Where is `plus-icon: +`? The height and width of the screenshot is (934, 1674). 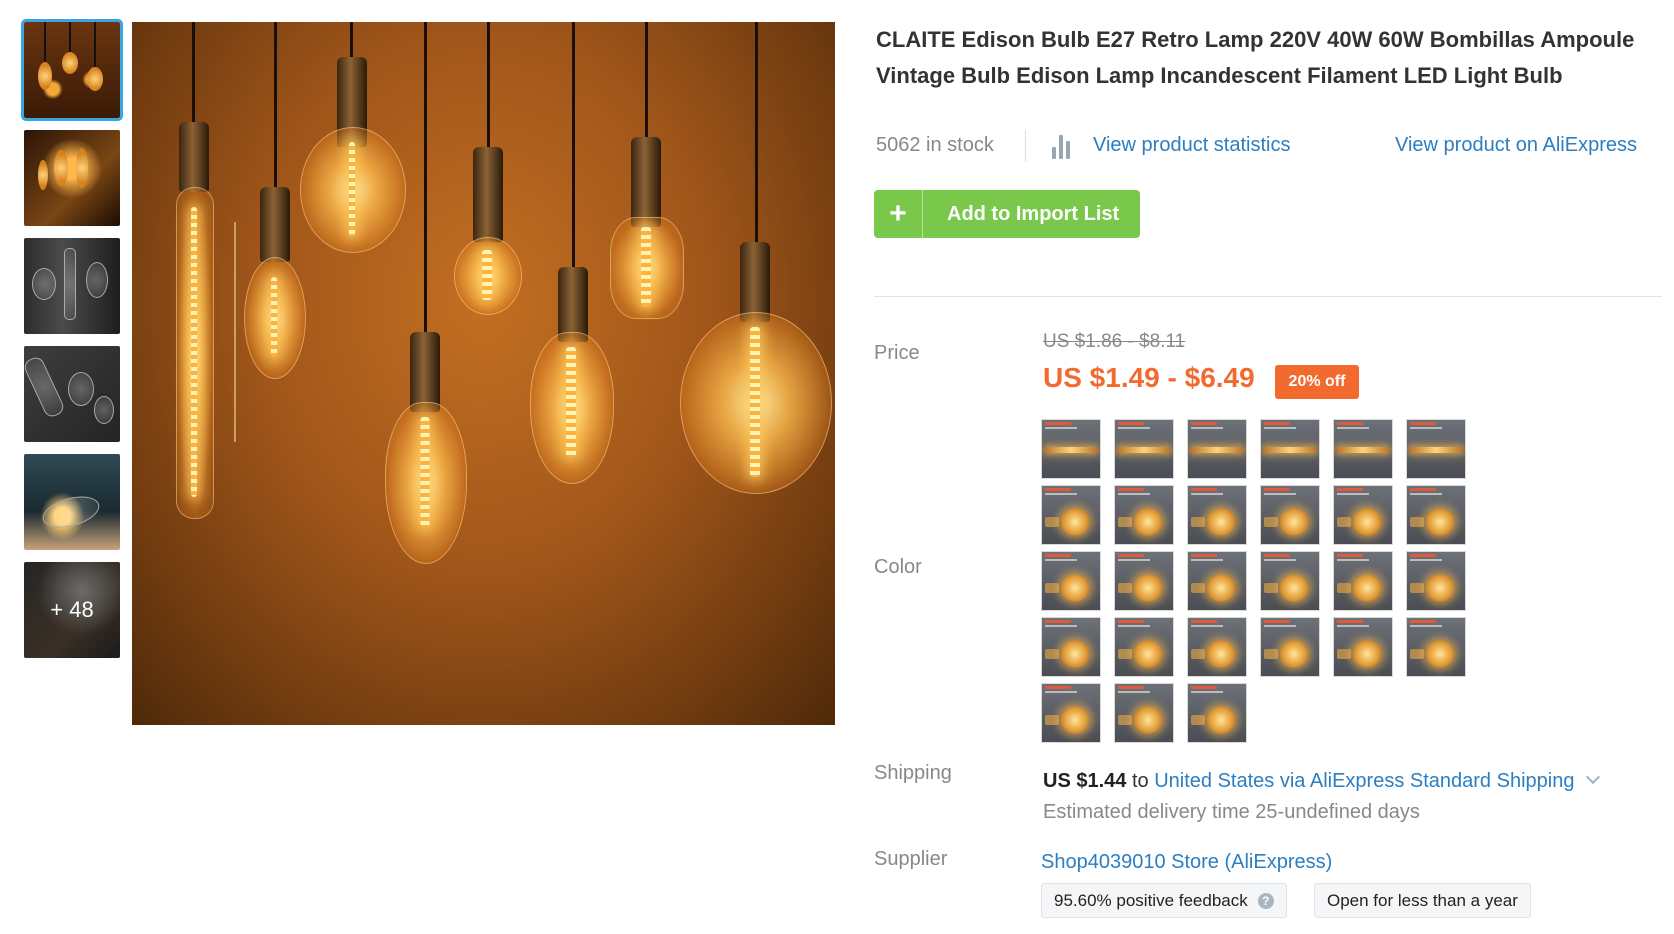 plus-icon: + is located at coordinates (898, 214).